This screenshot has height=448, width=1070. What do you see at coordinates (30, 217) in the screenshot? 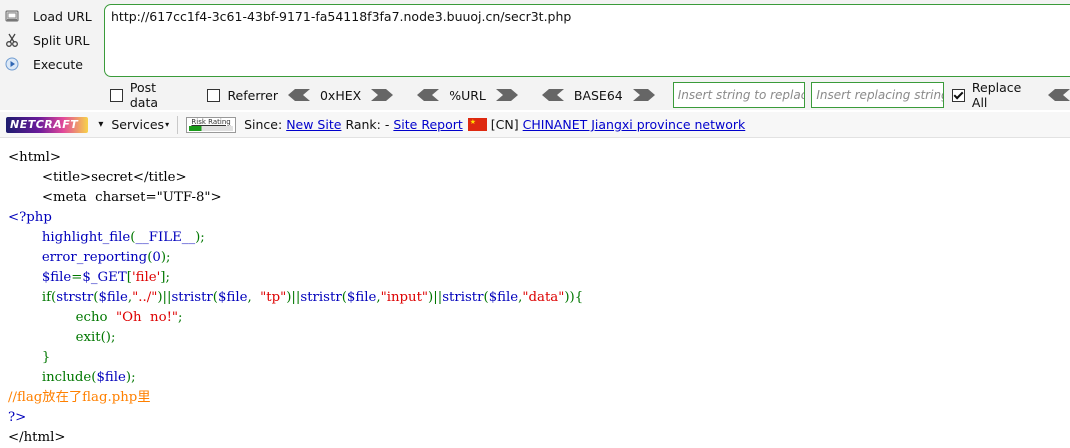
I see `source-line: <?php` at bounding box center [30, 217].